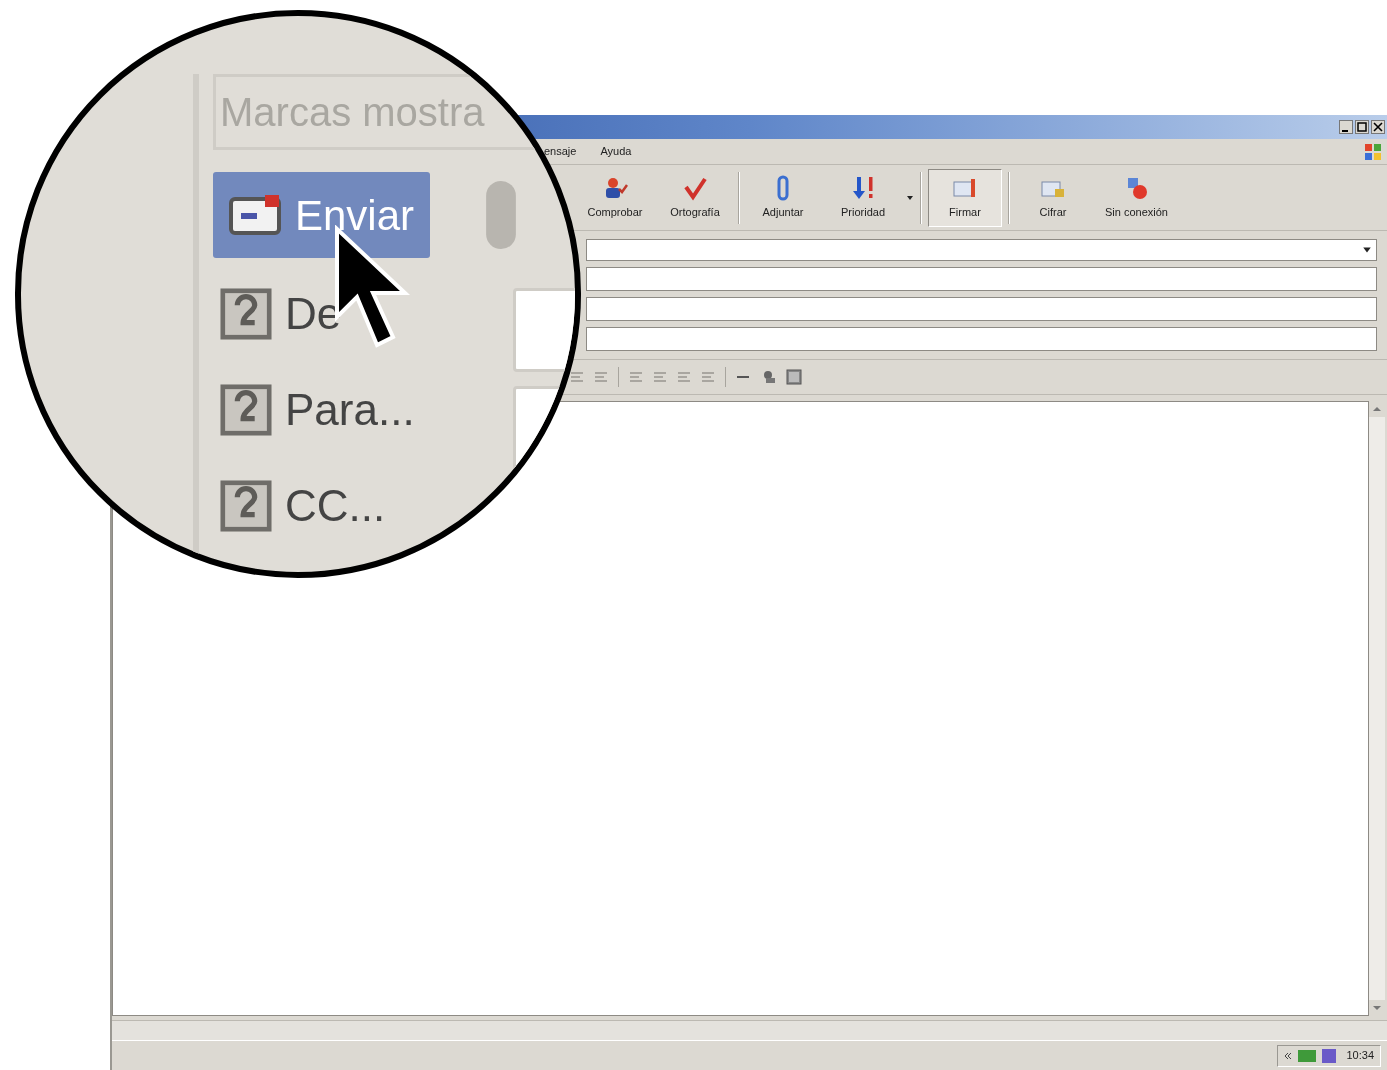  What do you see at coordinates (1136, 197) in the screenshot?
I see `toolbar-button: Sin conexión` at bounding box center [1136, 197].